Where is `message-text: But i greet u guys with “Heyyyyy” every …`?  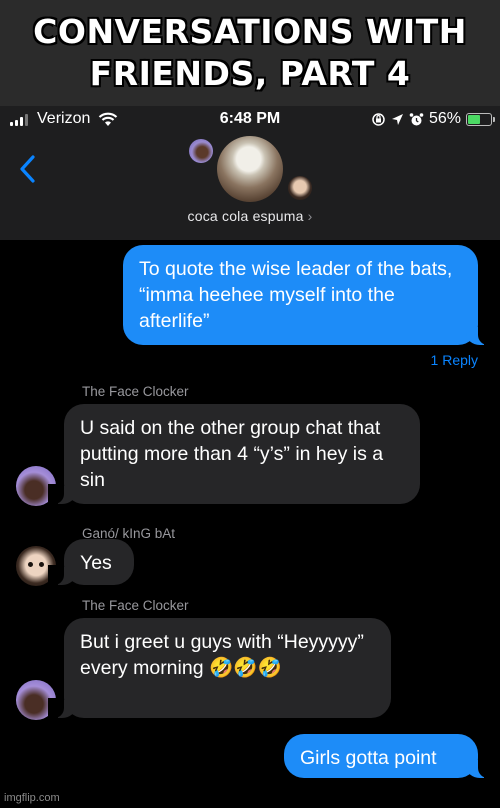 message-text: But i greet u guys with “Heyyyyy” every … is located at coordinates (222, 655).